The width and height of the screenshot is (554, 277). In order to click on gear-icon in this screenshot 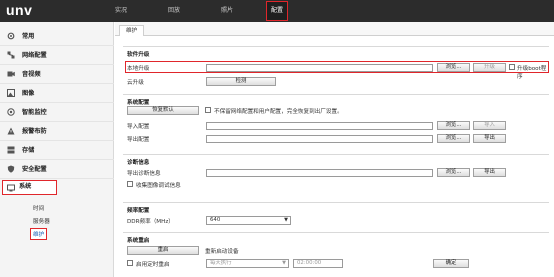, I will do `click(11, 36)`.